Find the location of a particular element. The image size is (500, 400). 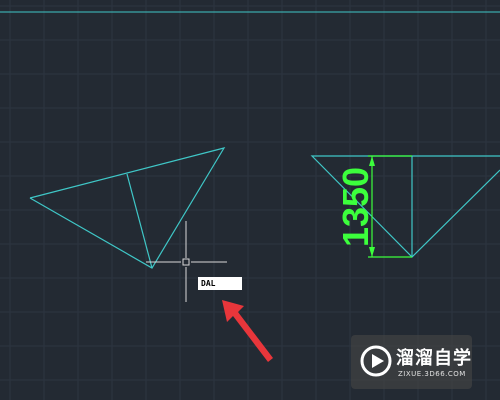

watermark-badge: 溜溜自学 ZIXUE.3D66.COM is located at coordinates (411, 362).